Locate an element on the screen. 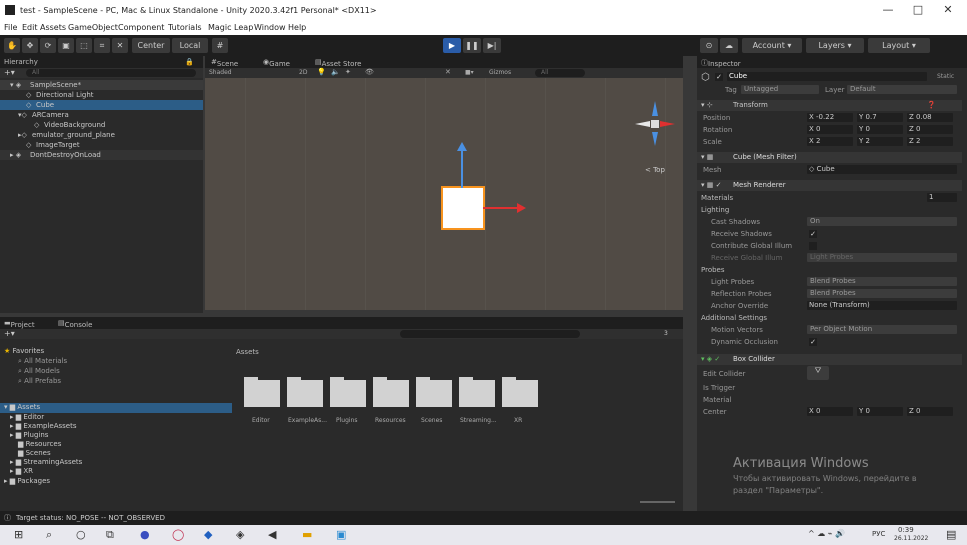  project-breadcrumb: Assets is located at coordinates (247, 352).